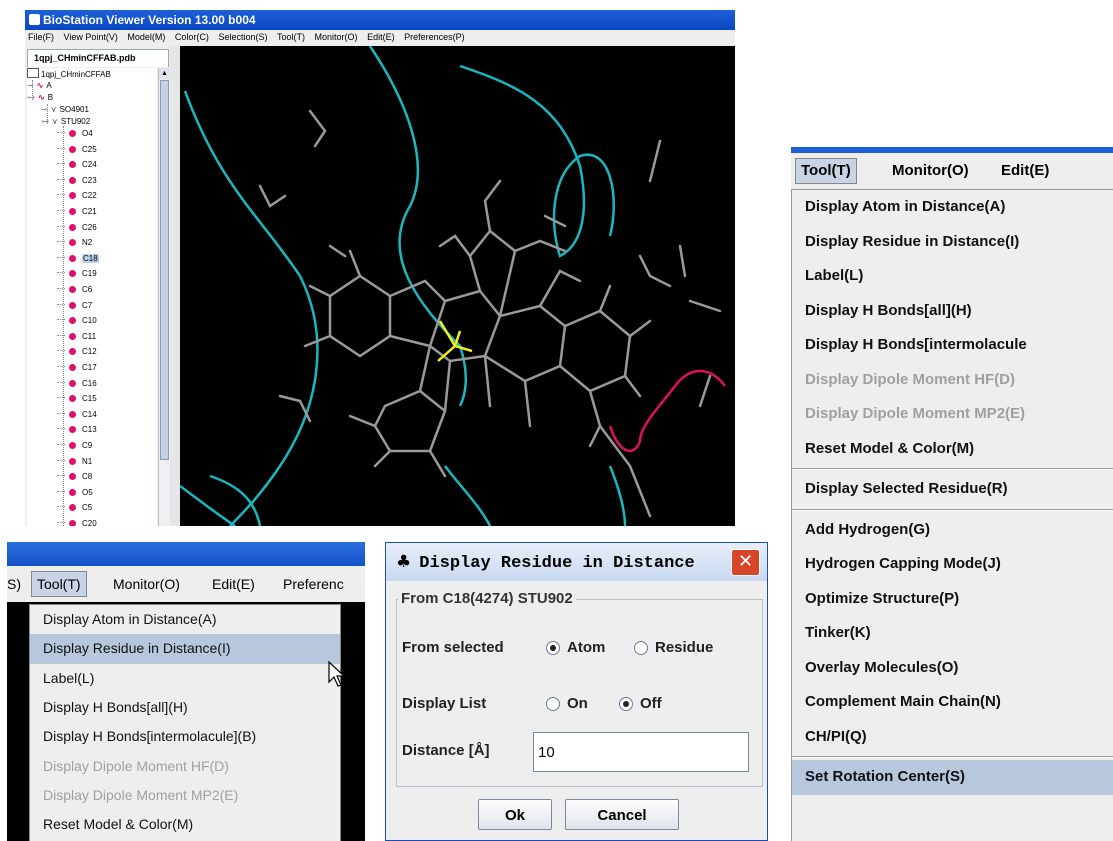 This screenshot has height=841, width=1113. What do you see at coordinates (77, 352) in the screenshot?
I see `tree-atom: C12` at bounding box center [77, 352].